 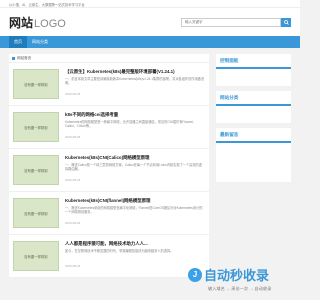 I want to click on site-logo: 网站 LOGO, so click(x=37, y=22).